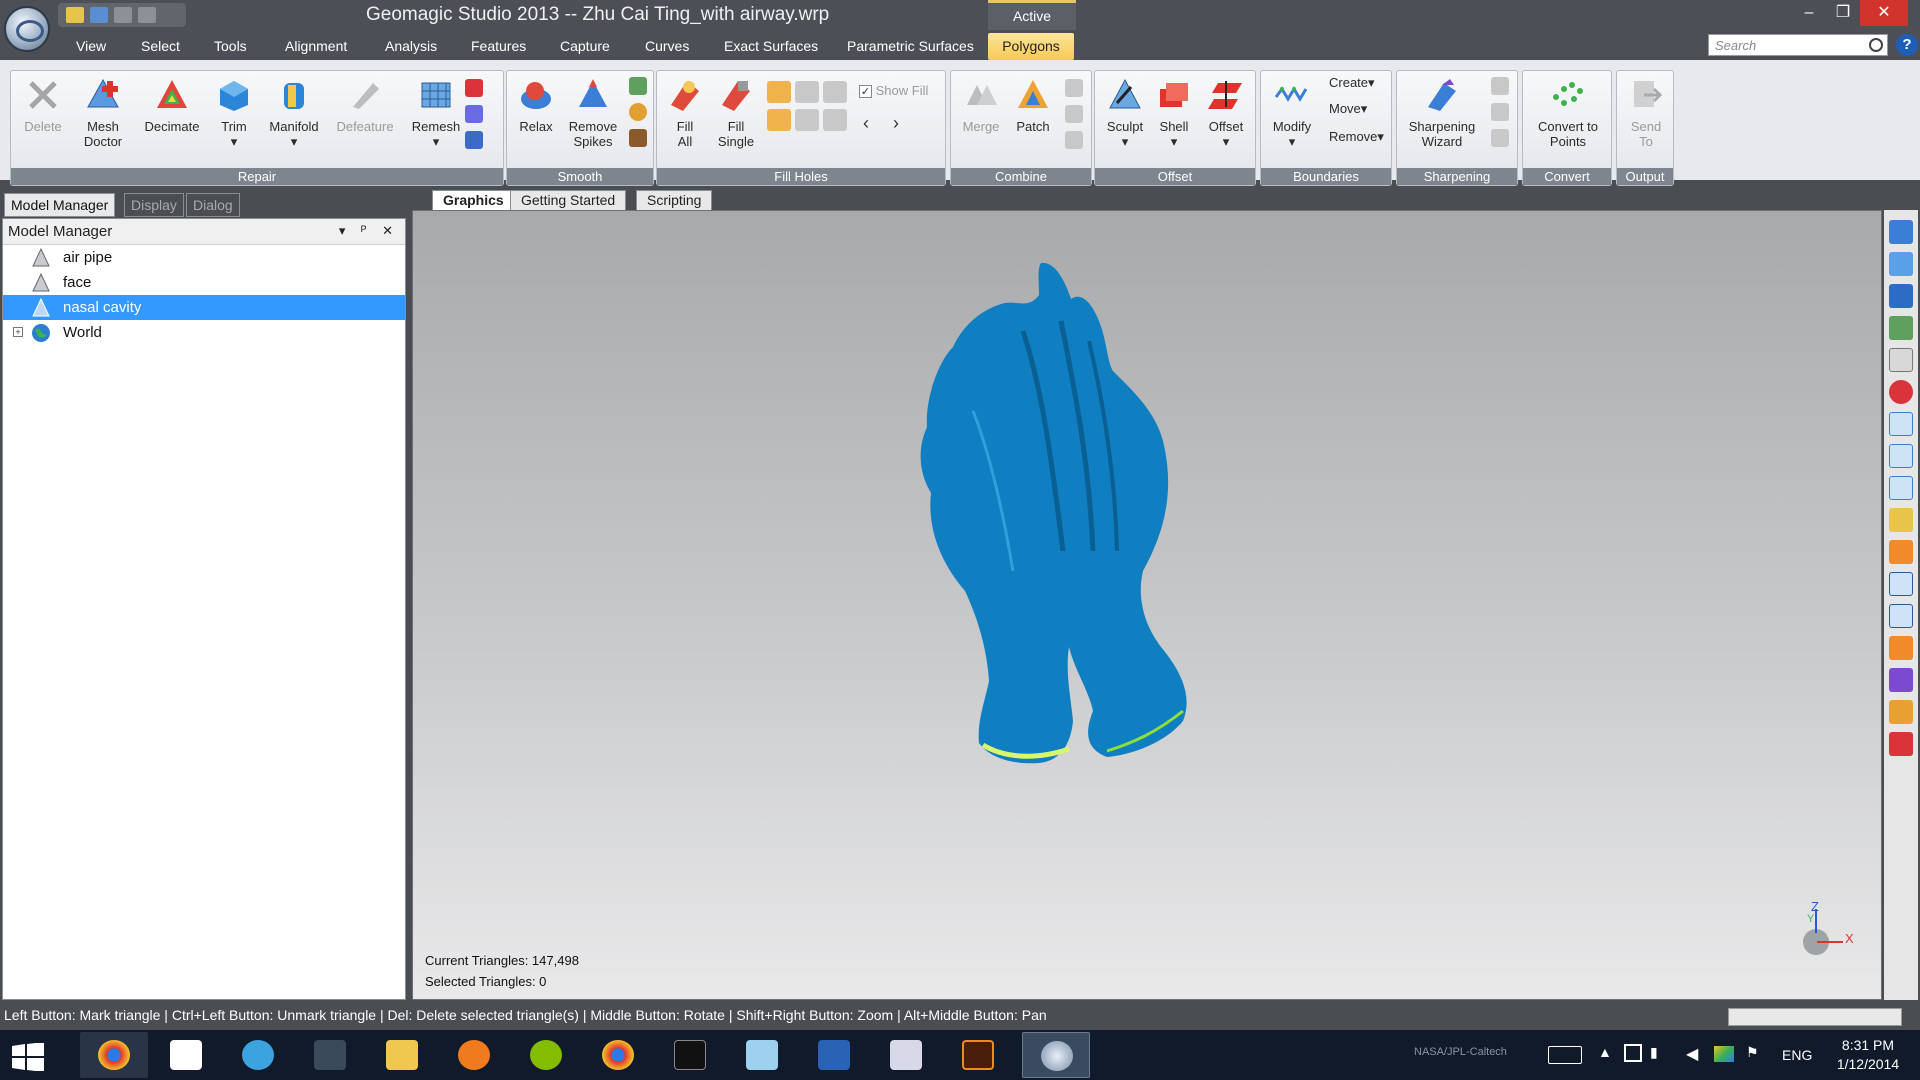 The height and width of the screenshot is (1080, 1920). Describe the element at coordinates (474, 140) in the screenshot. I see `repair-extra-3-icon` at that location.